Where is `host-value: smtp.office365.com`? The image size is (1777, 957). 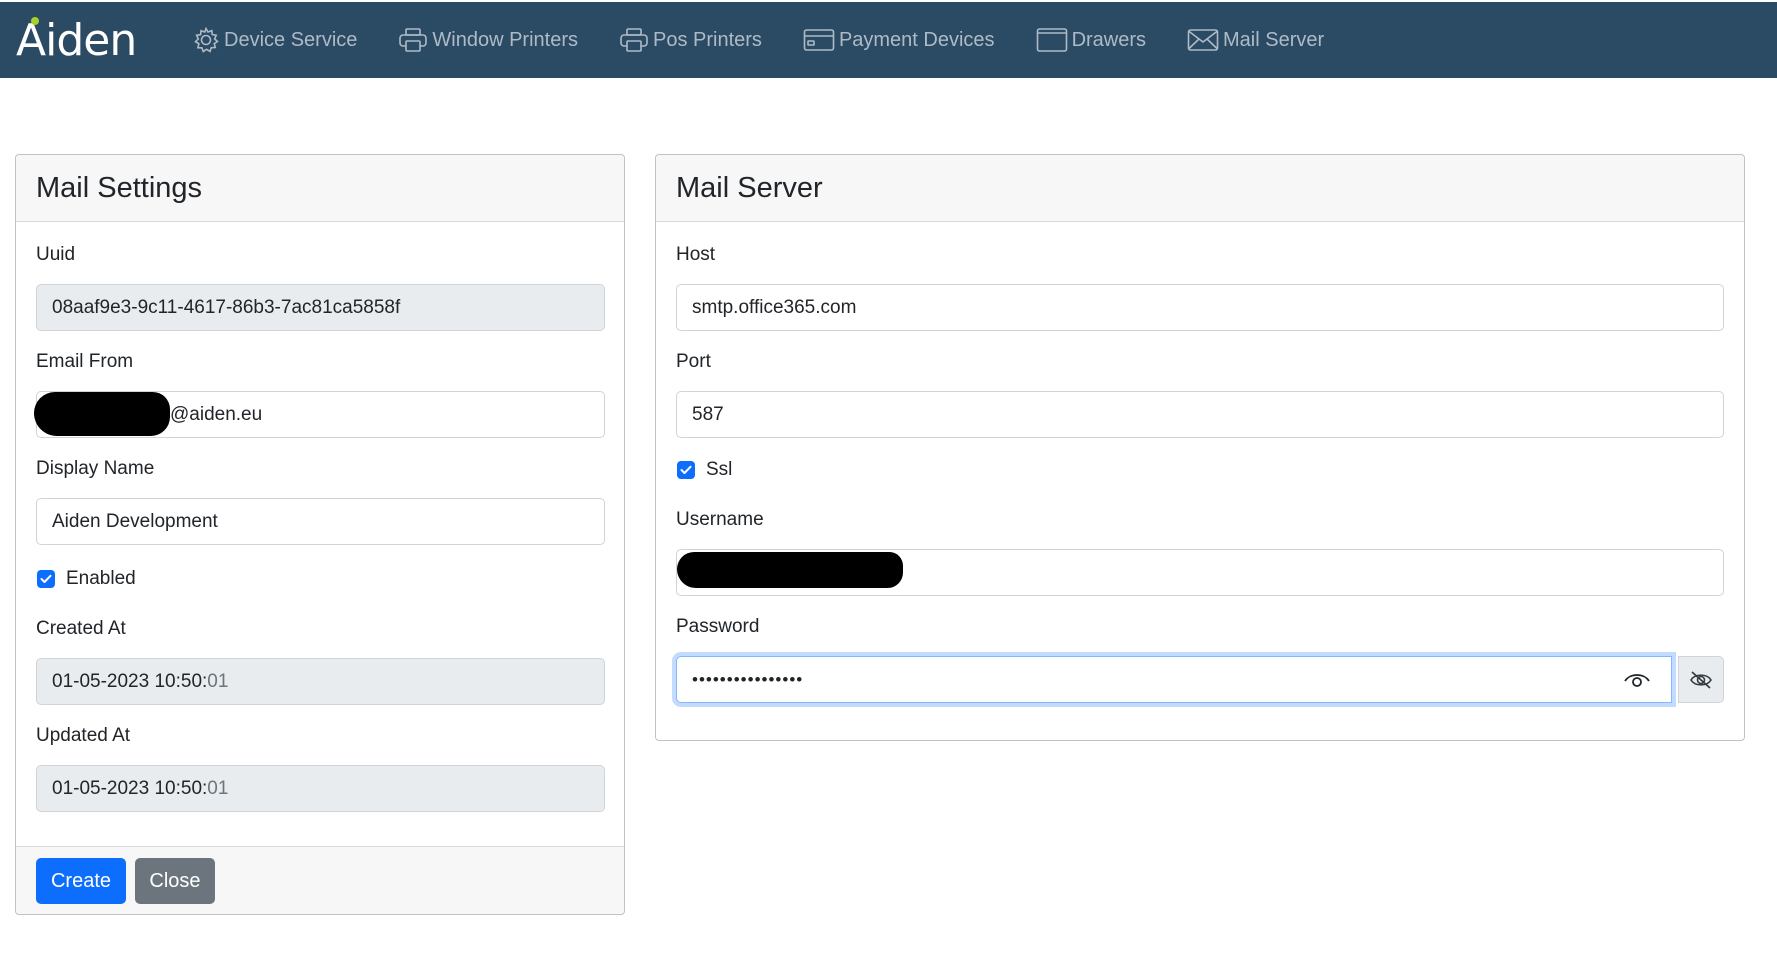
host-value: smtp.office365.com is located at coordinates (774, 307).